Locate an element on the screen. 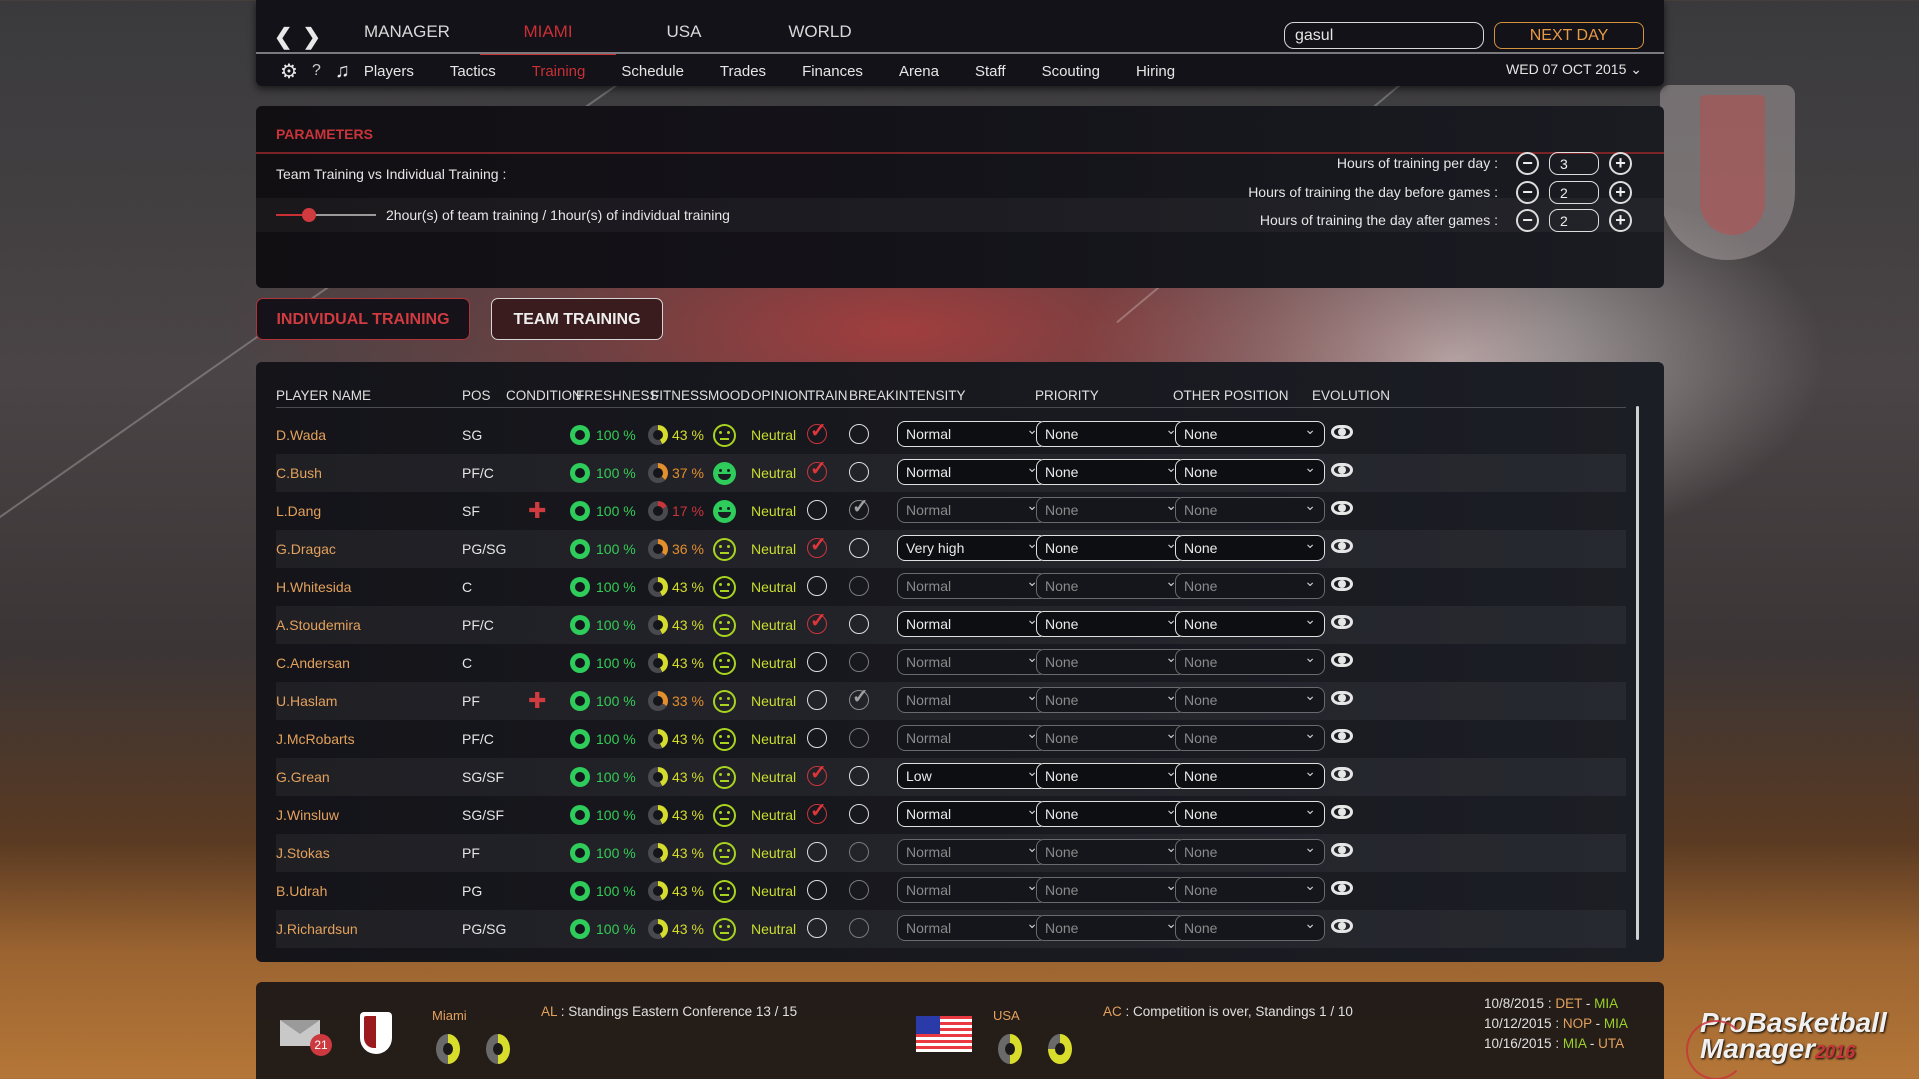 Image resolution: width=1919 pixels, height=1079 pixels. column-header-opinion: OPINION is located at coordinates (779, 395).